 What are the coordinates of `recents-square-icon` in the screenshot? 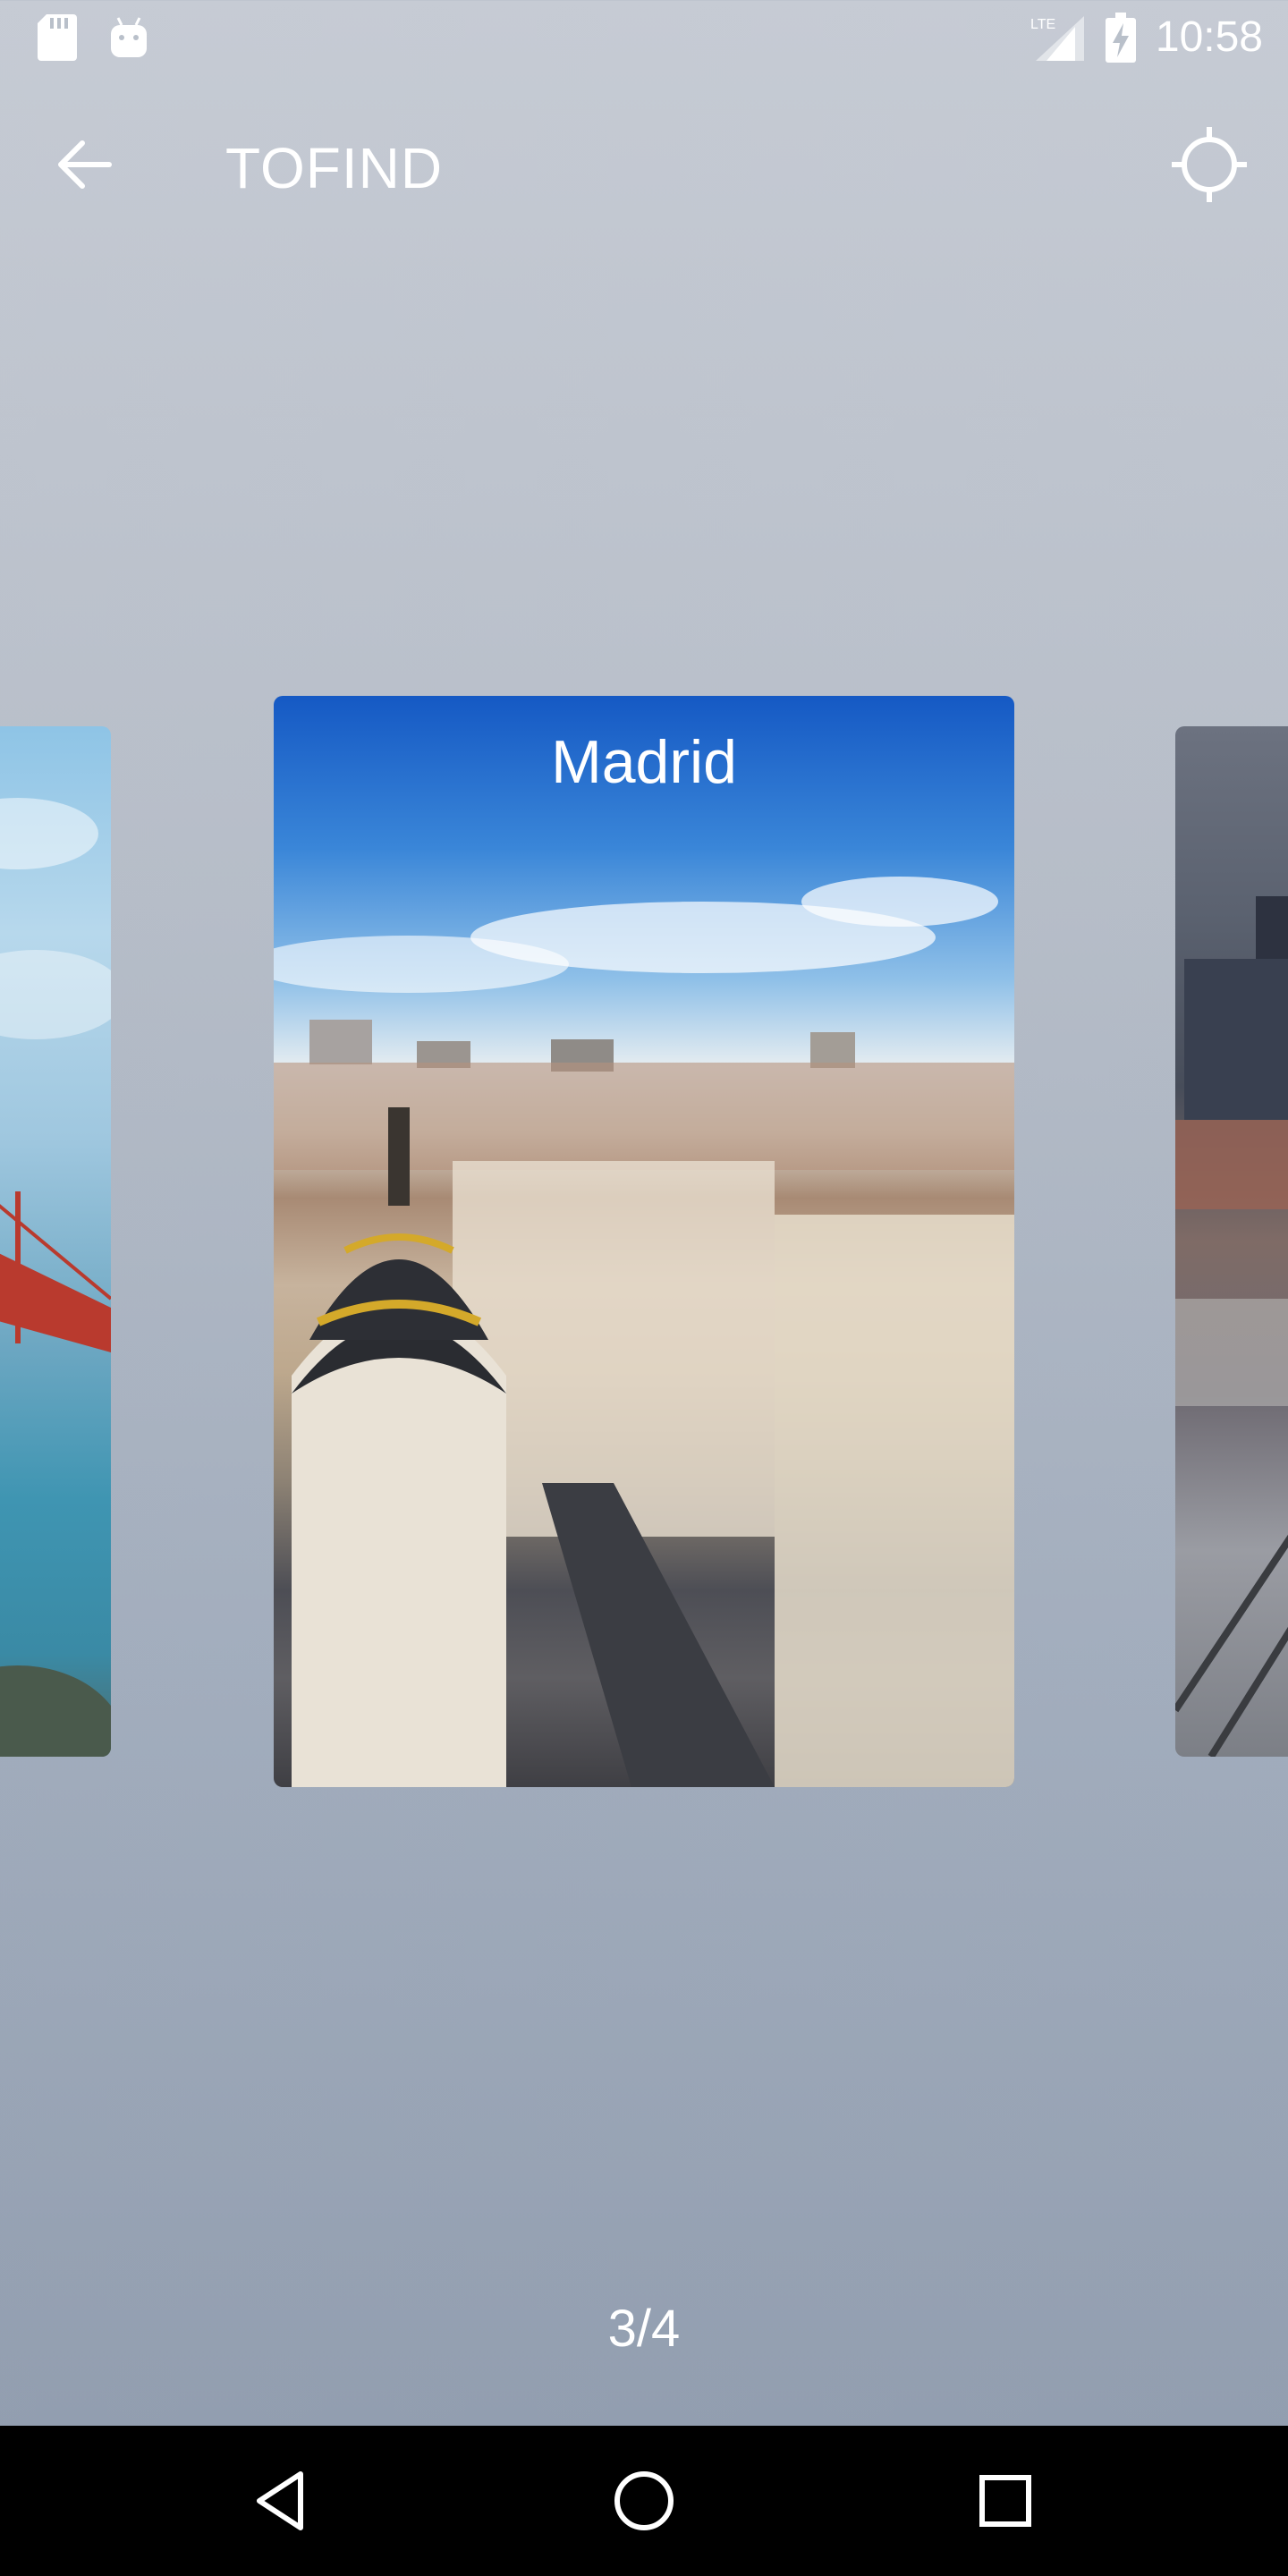 It's located at (1005, 2501).